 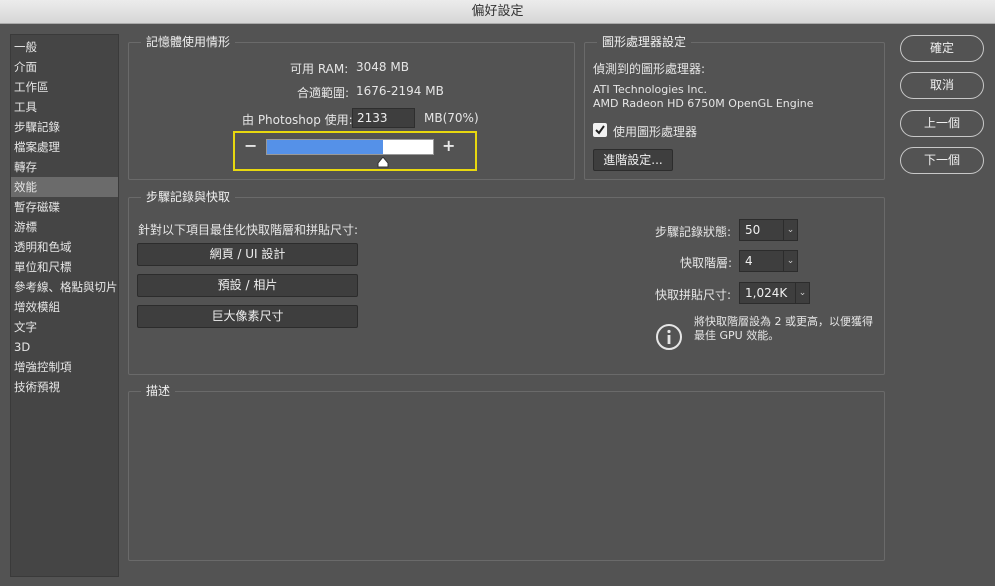 I want to click on available-ram-label: 可用 RAM:, so click(x=319, y=69).